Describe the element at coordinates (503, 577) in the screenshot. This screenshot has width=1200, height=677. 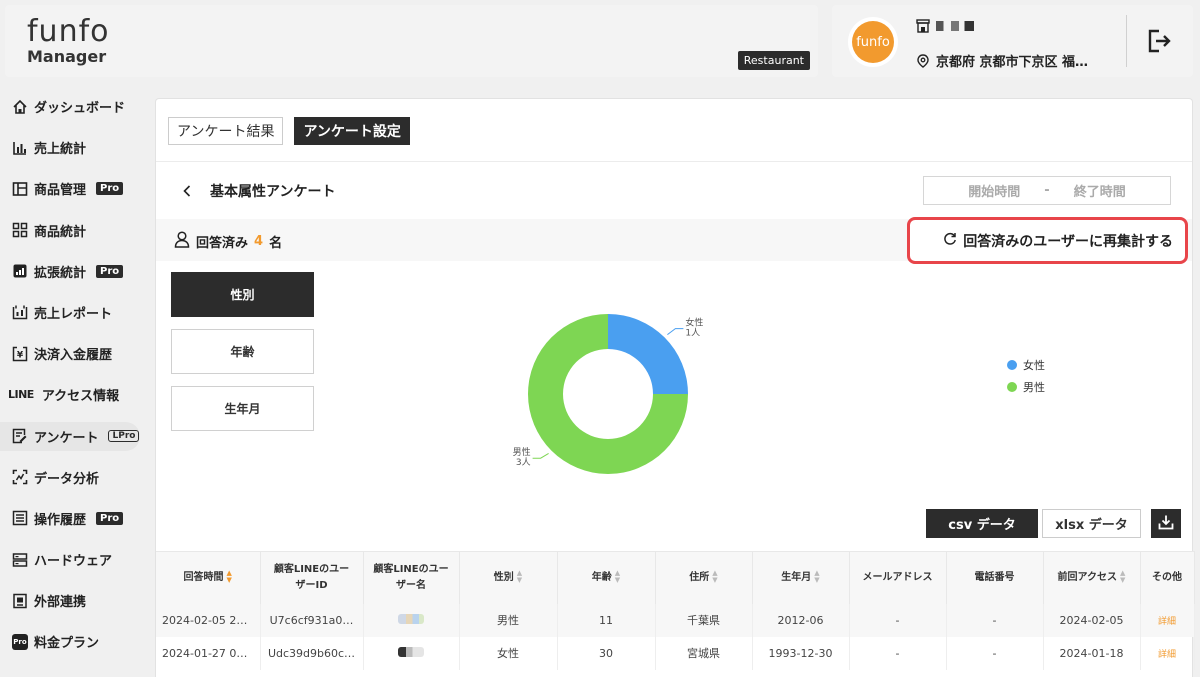
I see `column-header-label: 性別` at that location.